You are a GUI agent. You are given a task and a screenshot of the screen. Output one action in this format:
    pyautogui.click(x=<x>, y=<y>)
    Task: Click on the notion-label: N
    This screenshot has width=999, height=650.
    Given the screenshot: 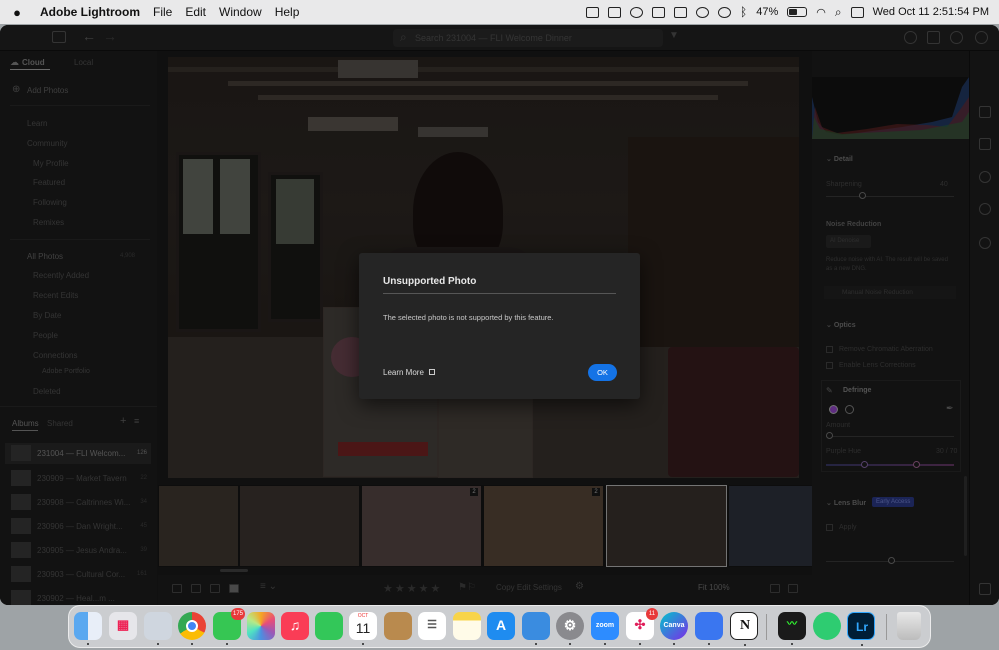 What is the action you would take?
    pyautogui.click(x=745, y=625)
    